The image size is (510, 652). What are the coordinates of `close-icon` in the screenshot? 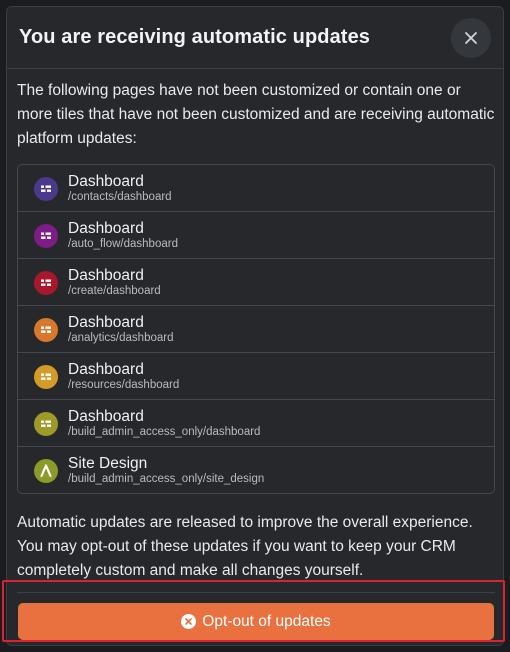 It's located at (471, 38).